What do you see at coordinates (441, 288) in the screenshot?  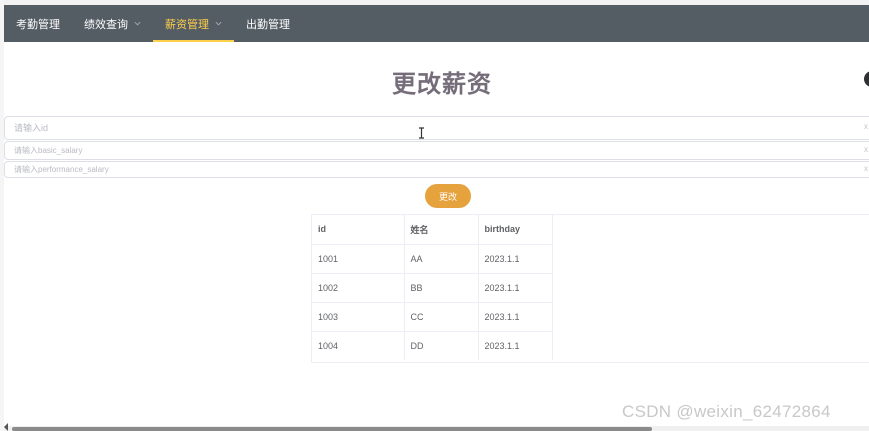 I see `cell-name: BB` at bounding box center [441, 288].